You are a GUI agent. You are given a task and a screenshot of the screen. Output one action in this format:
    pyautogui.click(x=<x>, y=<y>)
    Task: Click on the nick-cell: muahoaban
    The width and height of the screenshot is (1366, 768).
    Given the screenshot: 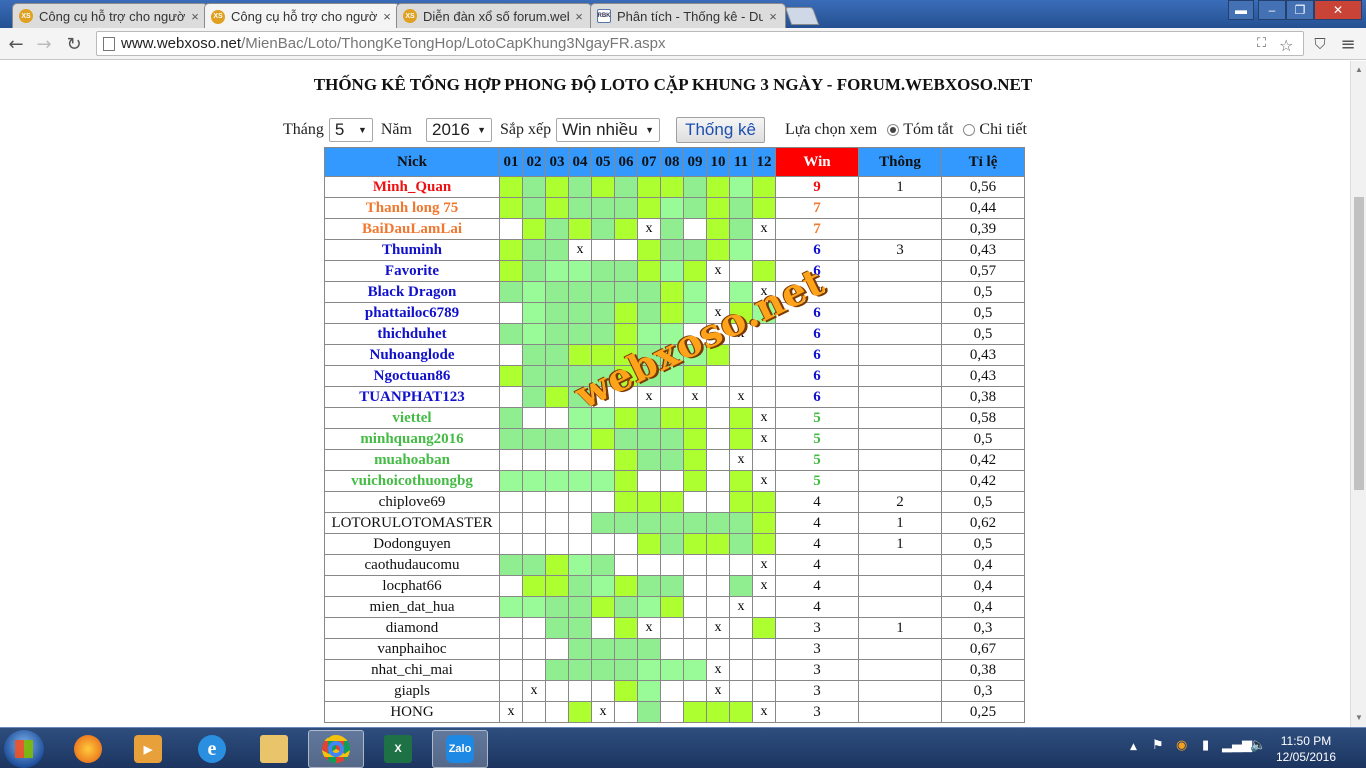 What is the action you would take?
    pyautogui.click(x=412, y=460)
    